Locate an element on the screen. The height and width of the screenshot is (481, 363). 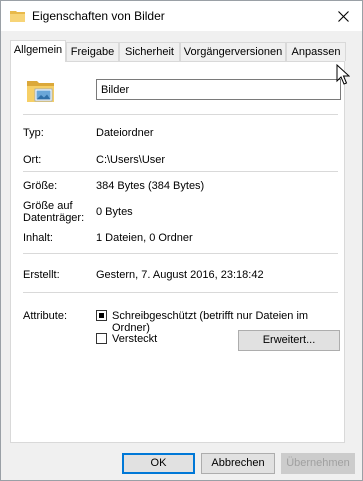
close-button is located at coordinates (343, 16).